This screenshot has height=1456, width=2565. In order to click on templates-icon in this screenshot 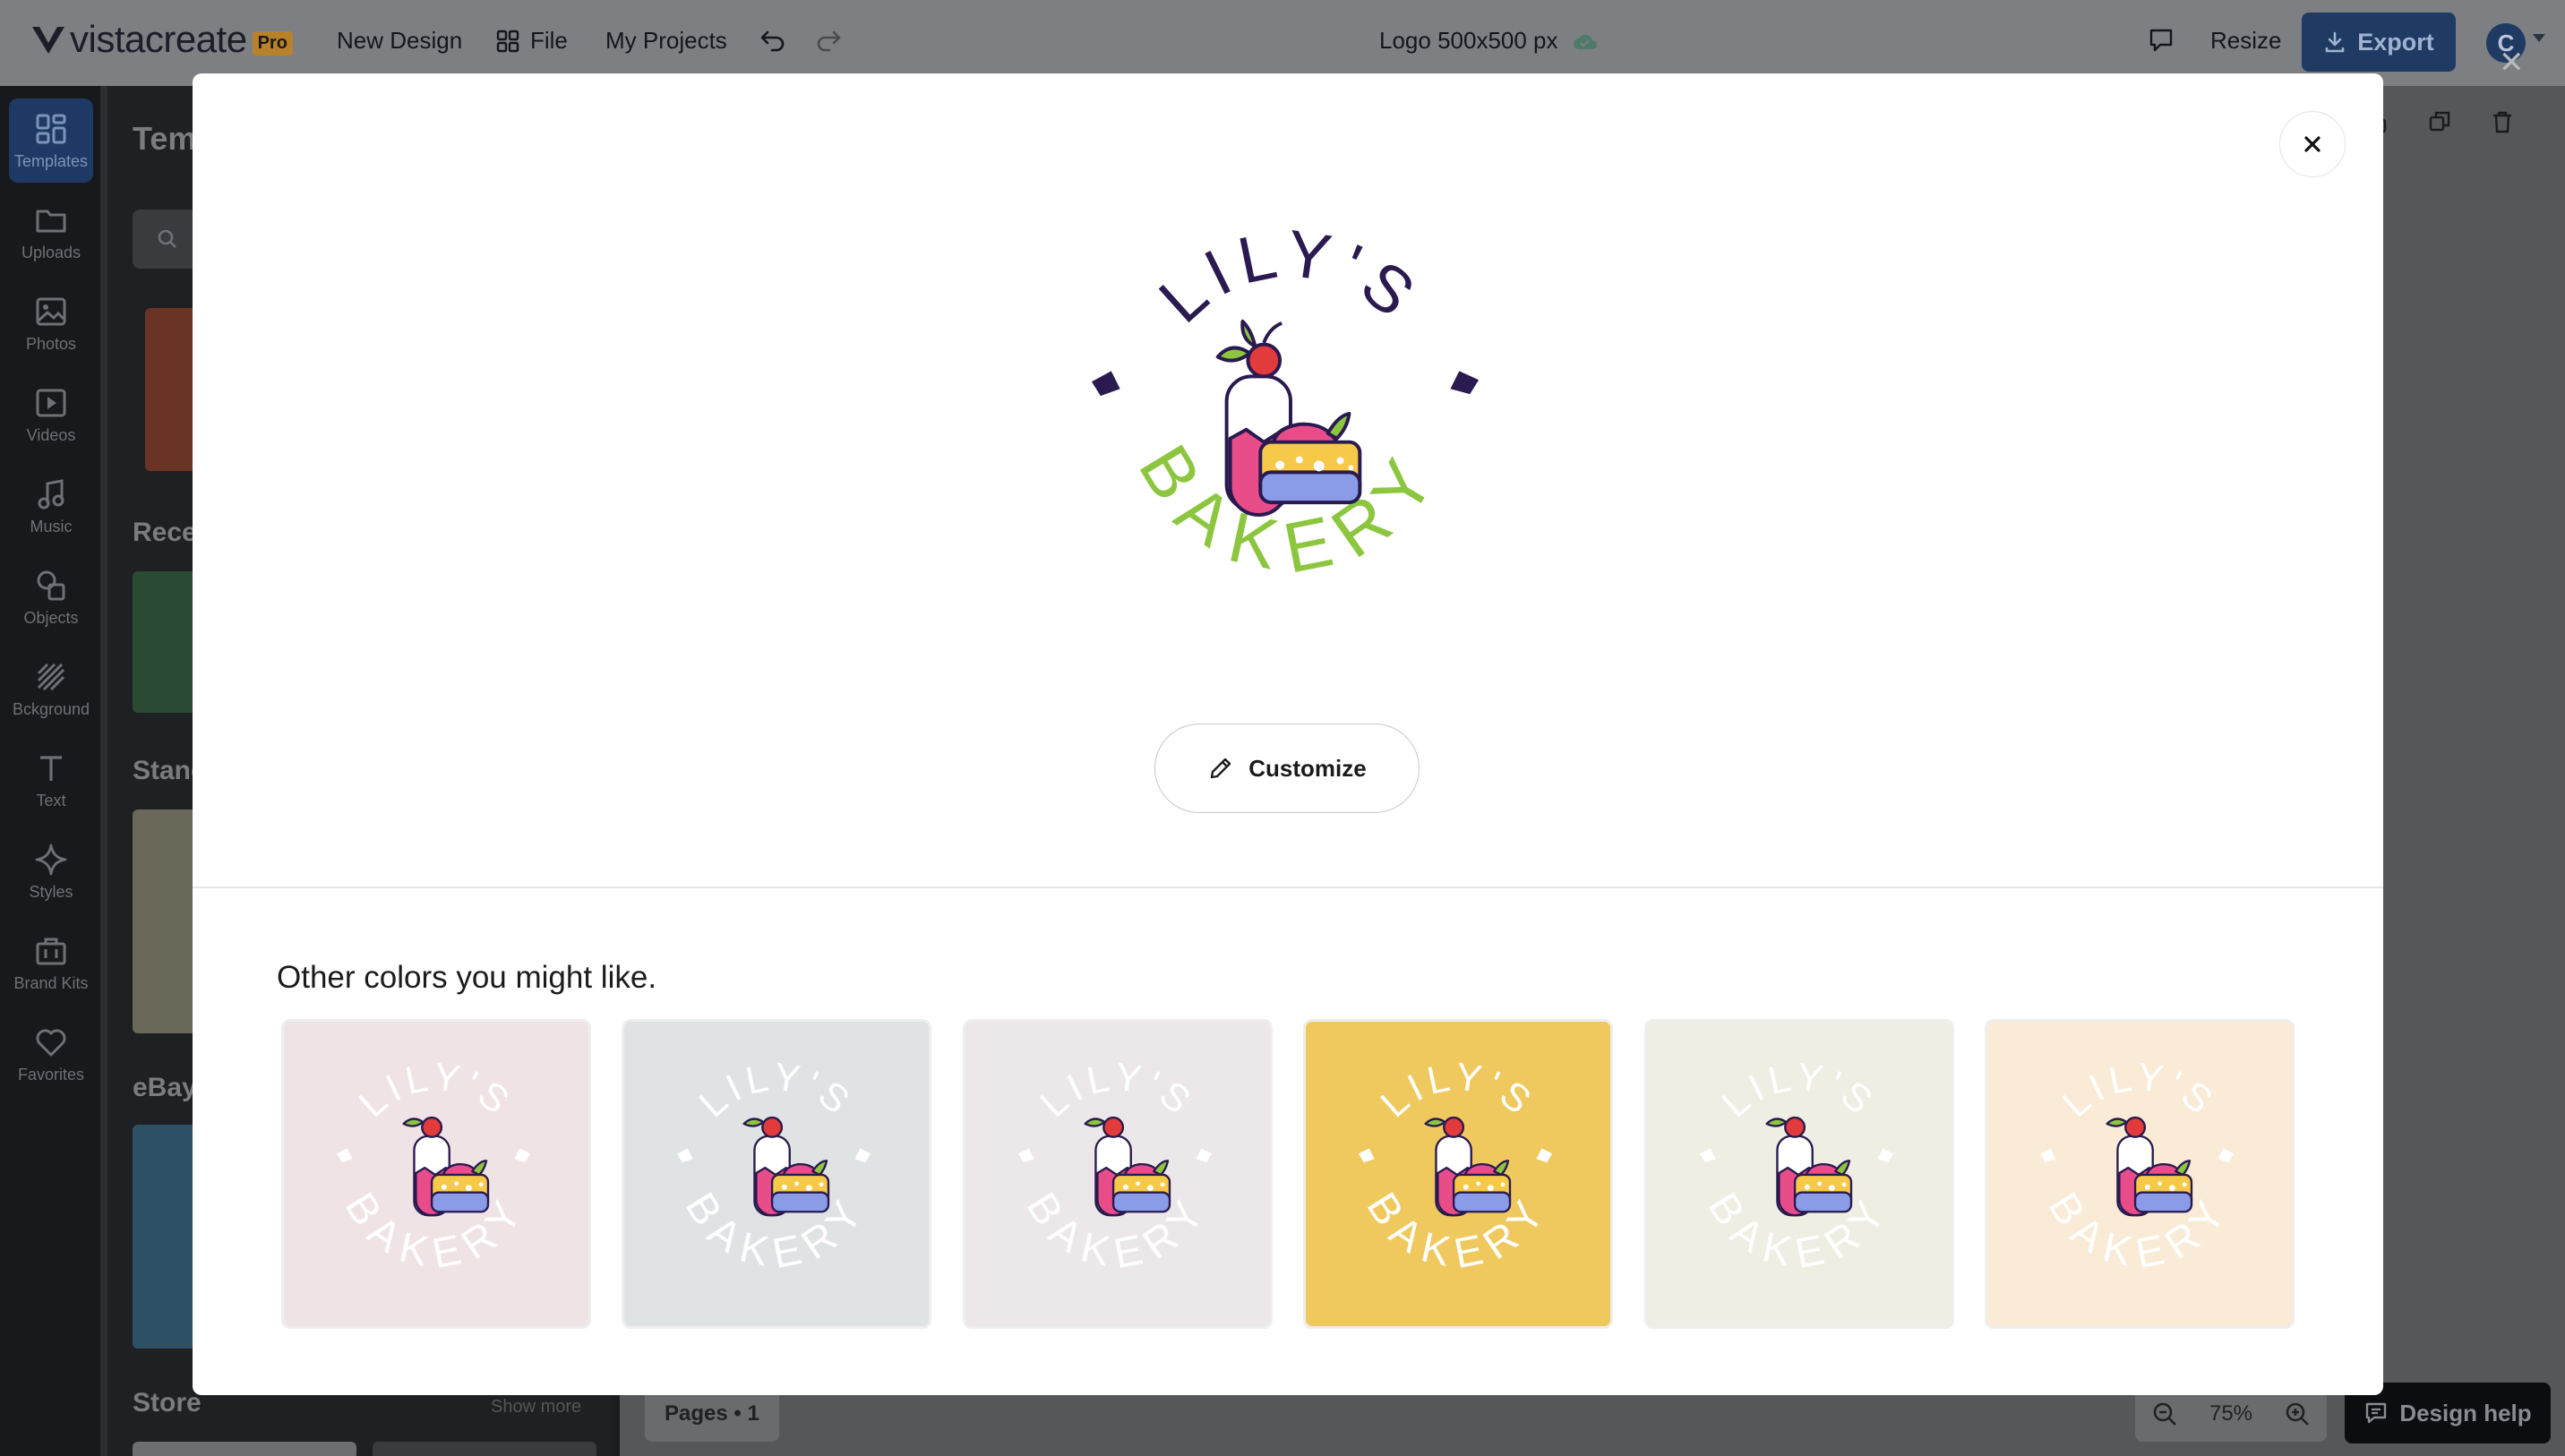, I will do `click(51, 128)`.